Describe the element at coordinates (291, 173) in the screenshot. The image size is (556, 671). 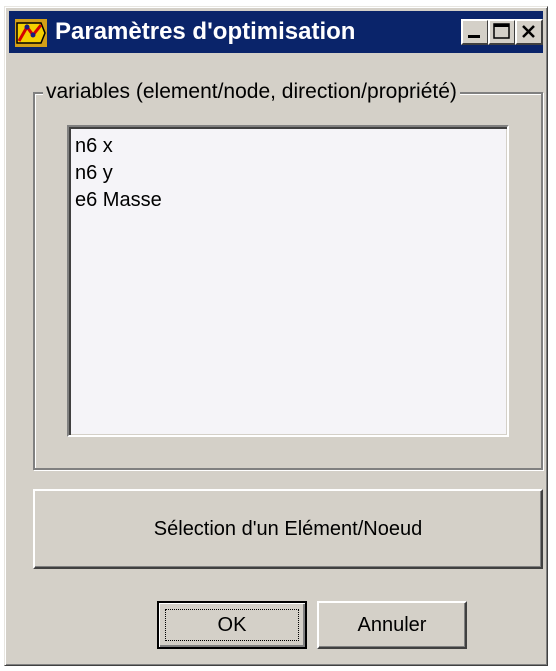
I see `list-item: n6 y` at that location.